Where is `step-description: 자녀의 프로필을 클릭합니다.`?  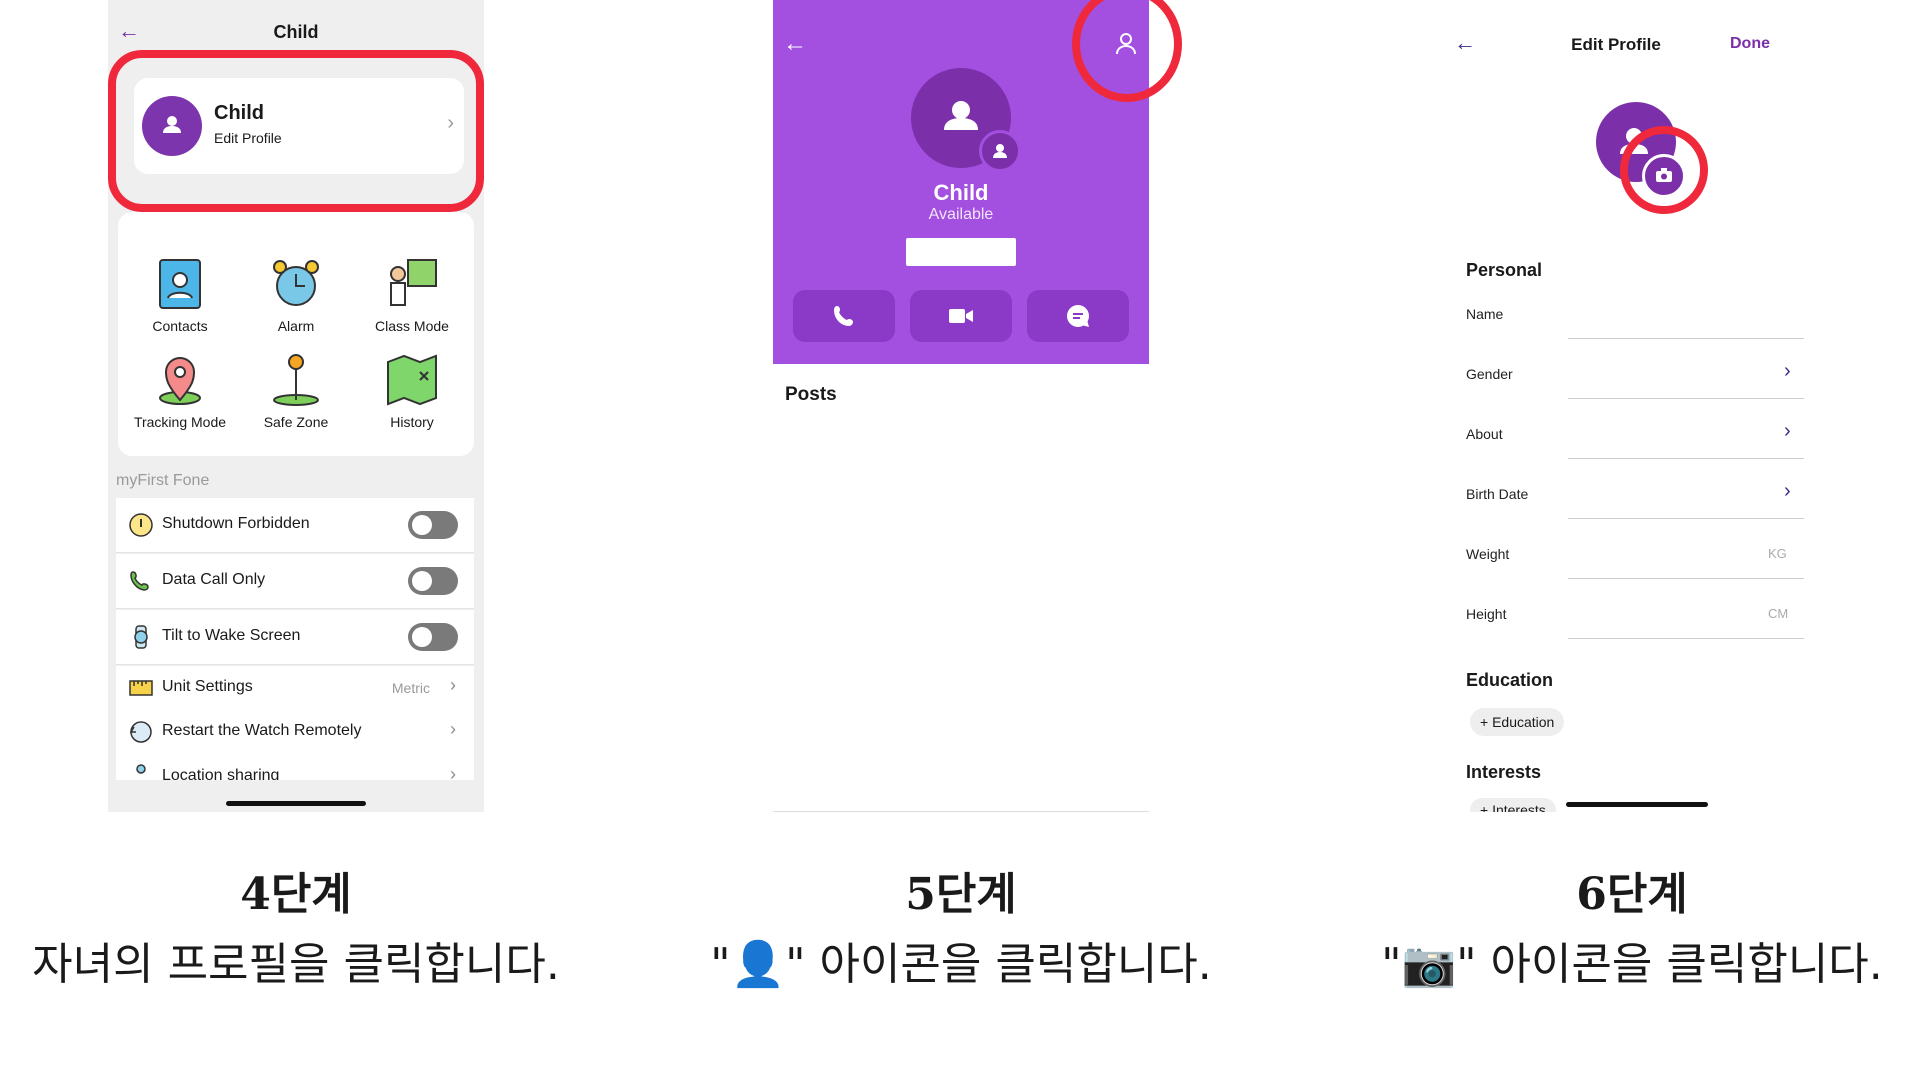
step-description: 자녀의 프로필을 클릭합니다. is located at coordinates (296, 964).